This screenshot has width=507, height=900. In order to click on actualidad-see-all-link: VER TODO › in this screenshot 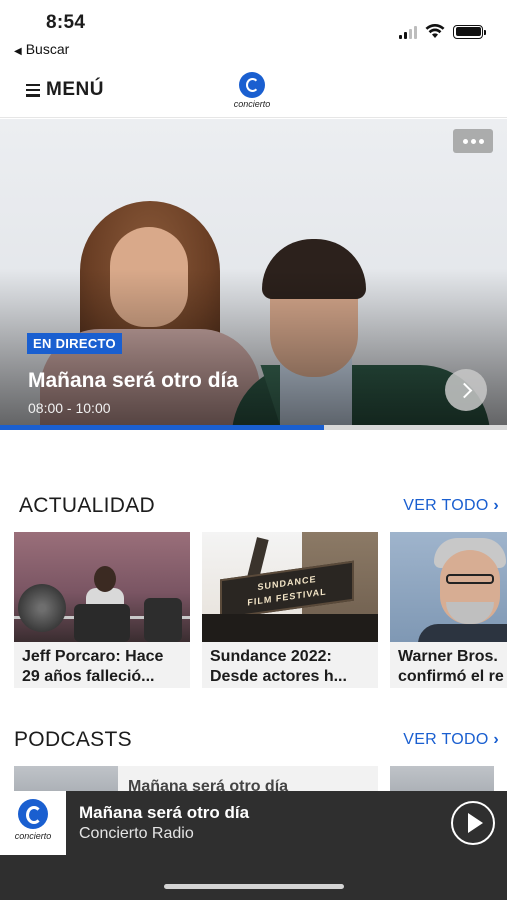, I will do `click(451, 506)`.